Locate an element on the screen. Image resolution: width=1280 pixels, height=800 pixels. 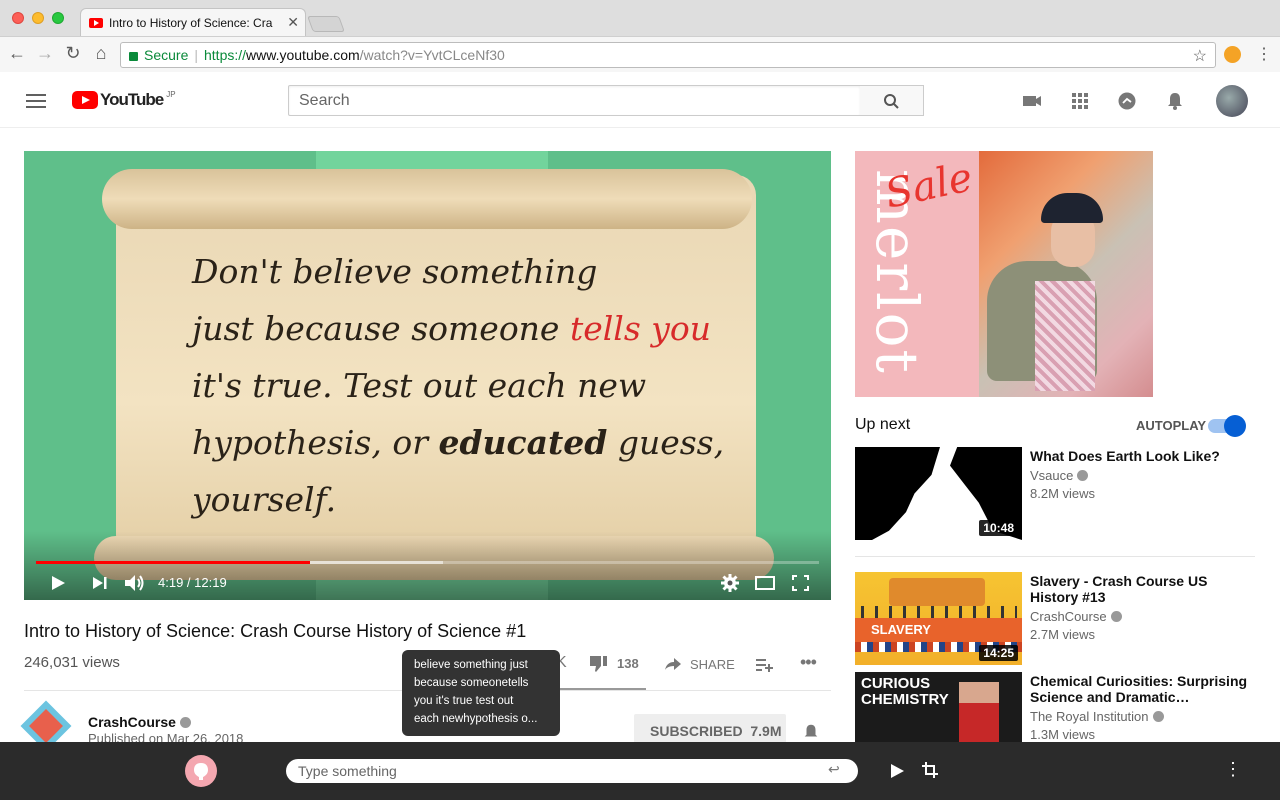
thumb-text: CURIOUS CHEMISTRY is located at coordinates (905, 691).